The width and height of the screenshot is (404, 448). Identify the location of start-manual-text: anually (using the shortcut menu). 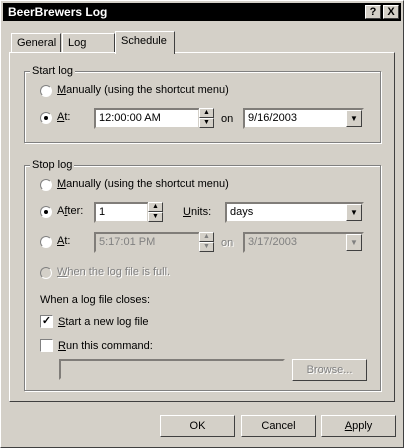
(147, 90).